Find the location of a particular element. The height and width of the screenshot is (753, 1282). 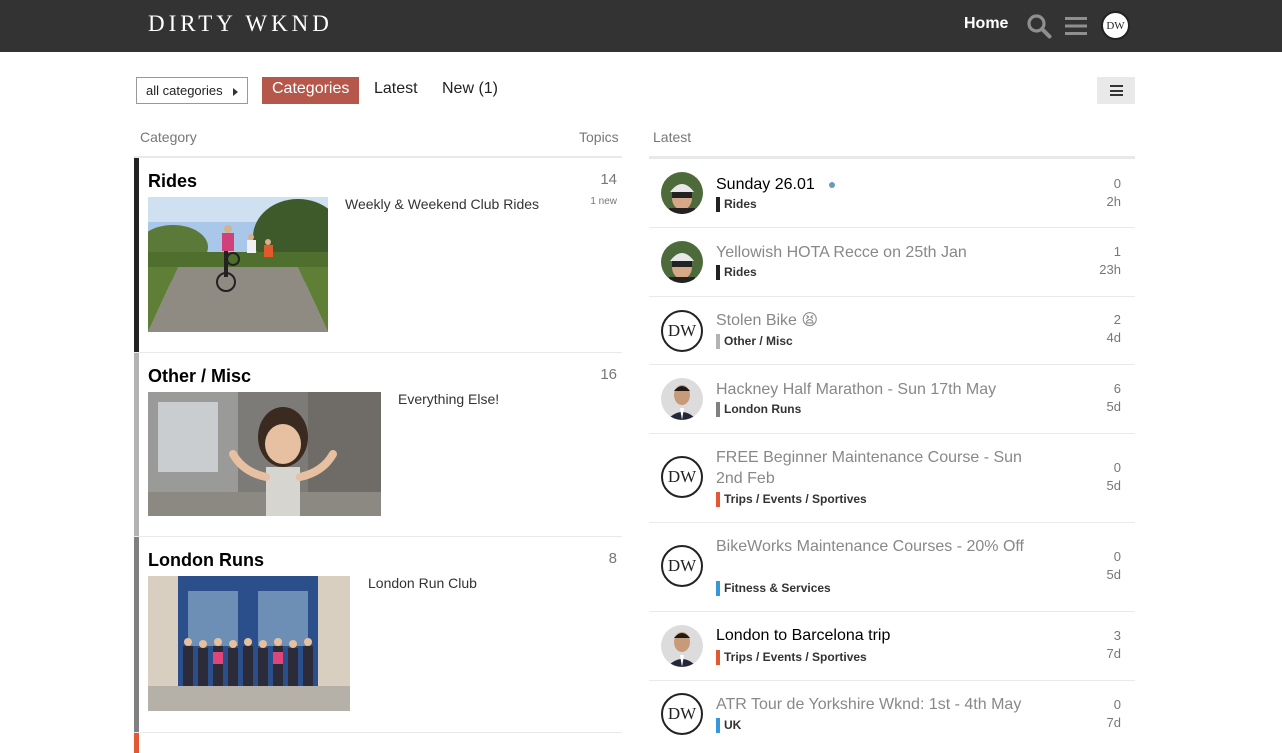

topic-category-badge: London Runs is located at coordinates (758, 409).